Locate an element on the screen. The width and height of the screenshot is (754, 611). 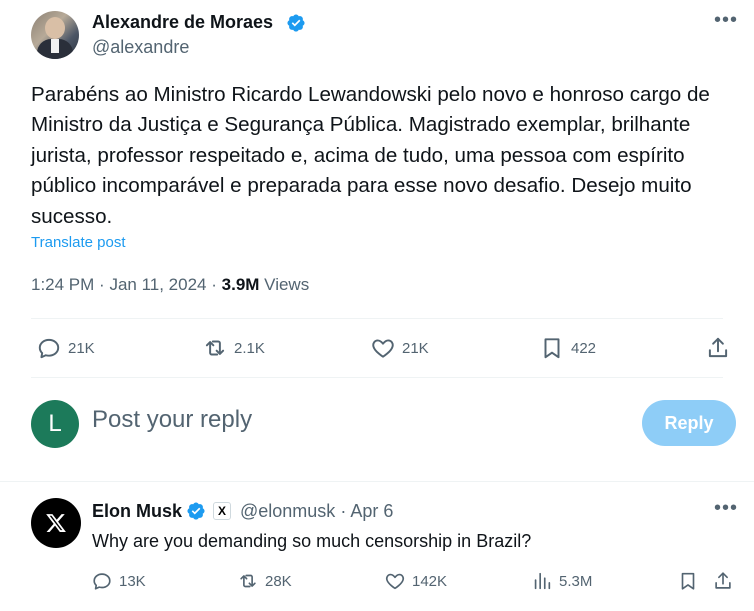
reply-author-avatar is located at coordinates (56, 523).